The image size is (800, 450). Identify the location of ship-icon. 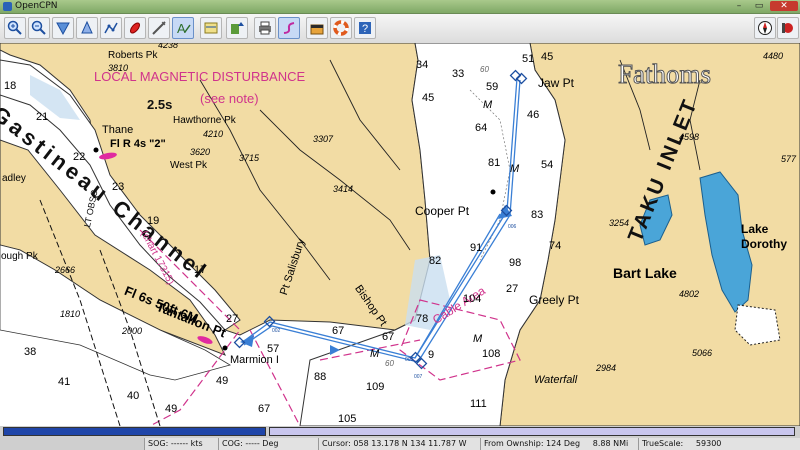
(87, 27).